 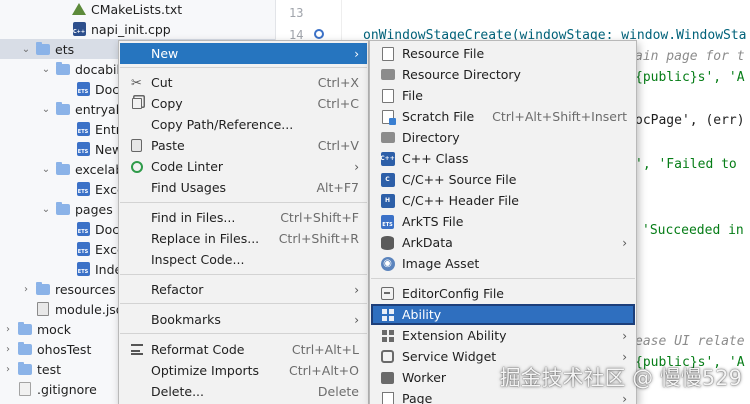 I want to click on menu-item-reformat-code: Reformat Code Ctrl+Alt+L, so click(x=243, y=349).